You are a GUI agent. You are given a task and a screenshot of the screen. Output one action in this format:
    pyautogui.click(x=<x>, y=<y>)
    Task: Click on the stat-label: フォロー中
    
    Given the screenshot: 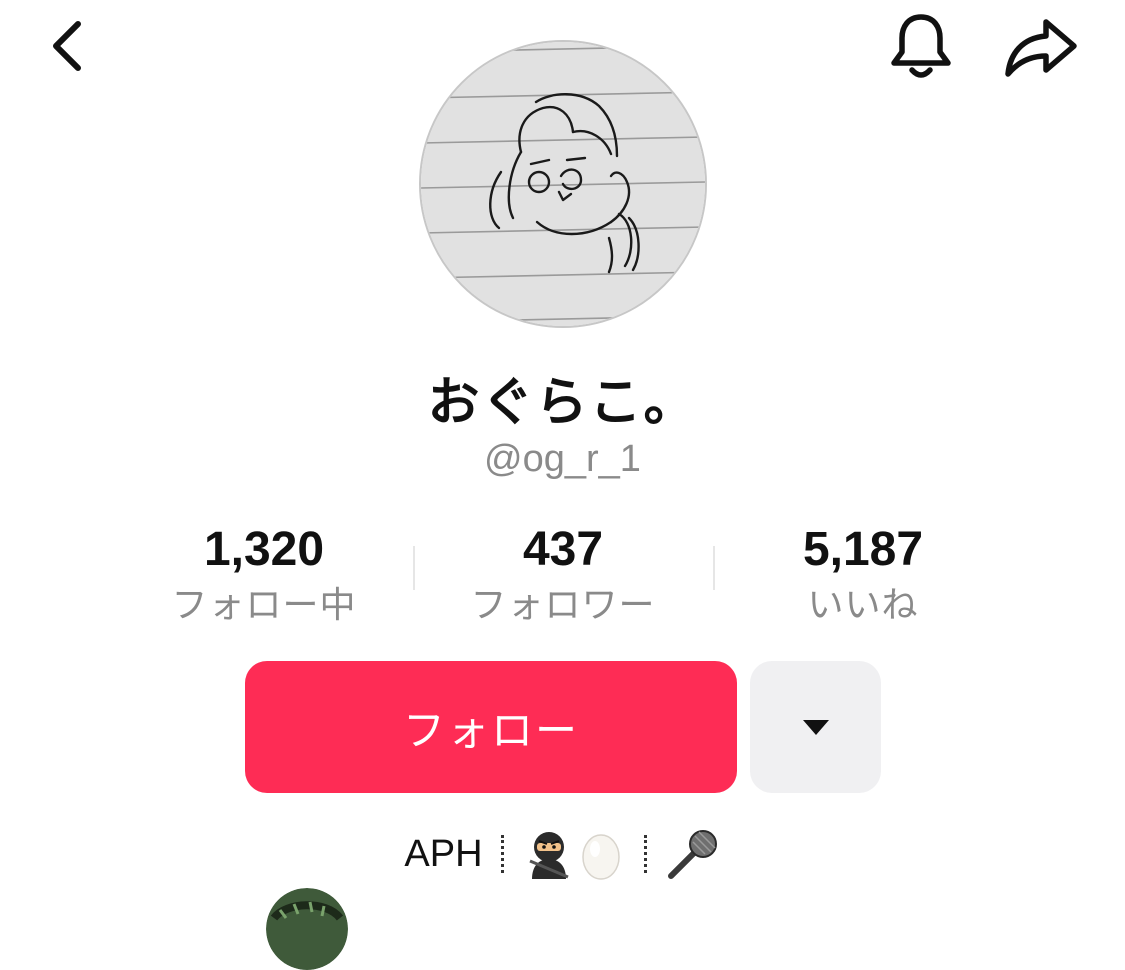 What is the action you would take?
    pyautogui.click(x=264, y=605)
    